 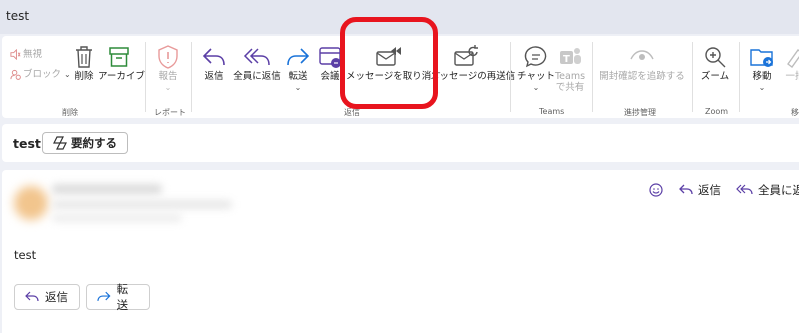 I want to click on eye-icon, so click(x=642, y=55).